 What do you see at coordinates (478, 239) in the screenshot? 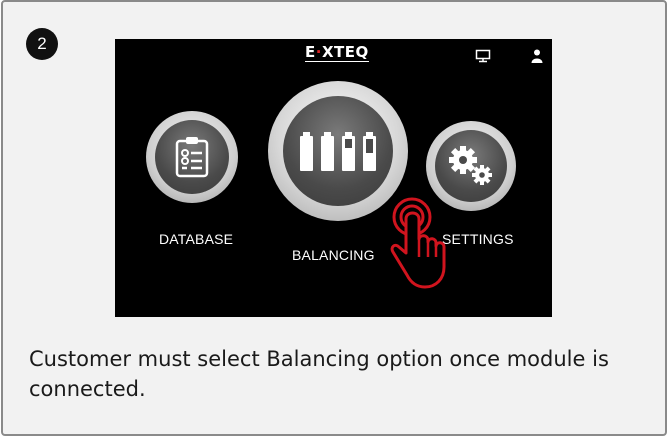
I see `settings-label: SETTINGS` at bounding box center [478, 239].